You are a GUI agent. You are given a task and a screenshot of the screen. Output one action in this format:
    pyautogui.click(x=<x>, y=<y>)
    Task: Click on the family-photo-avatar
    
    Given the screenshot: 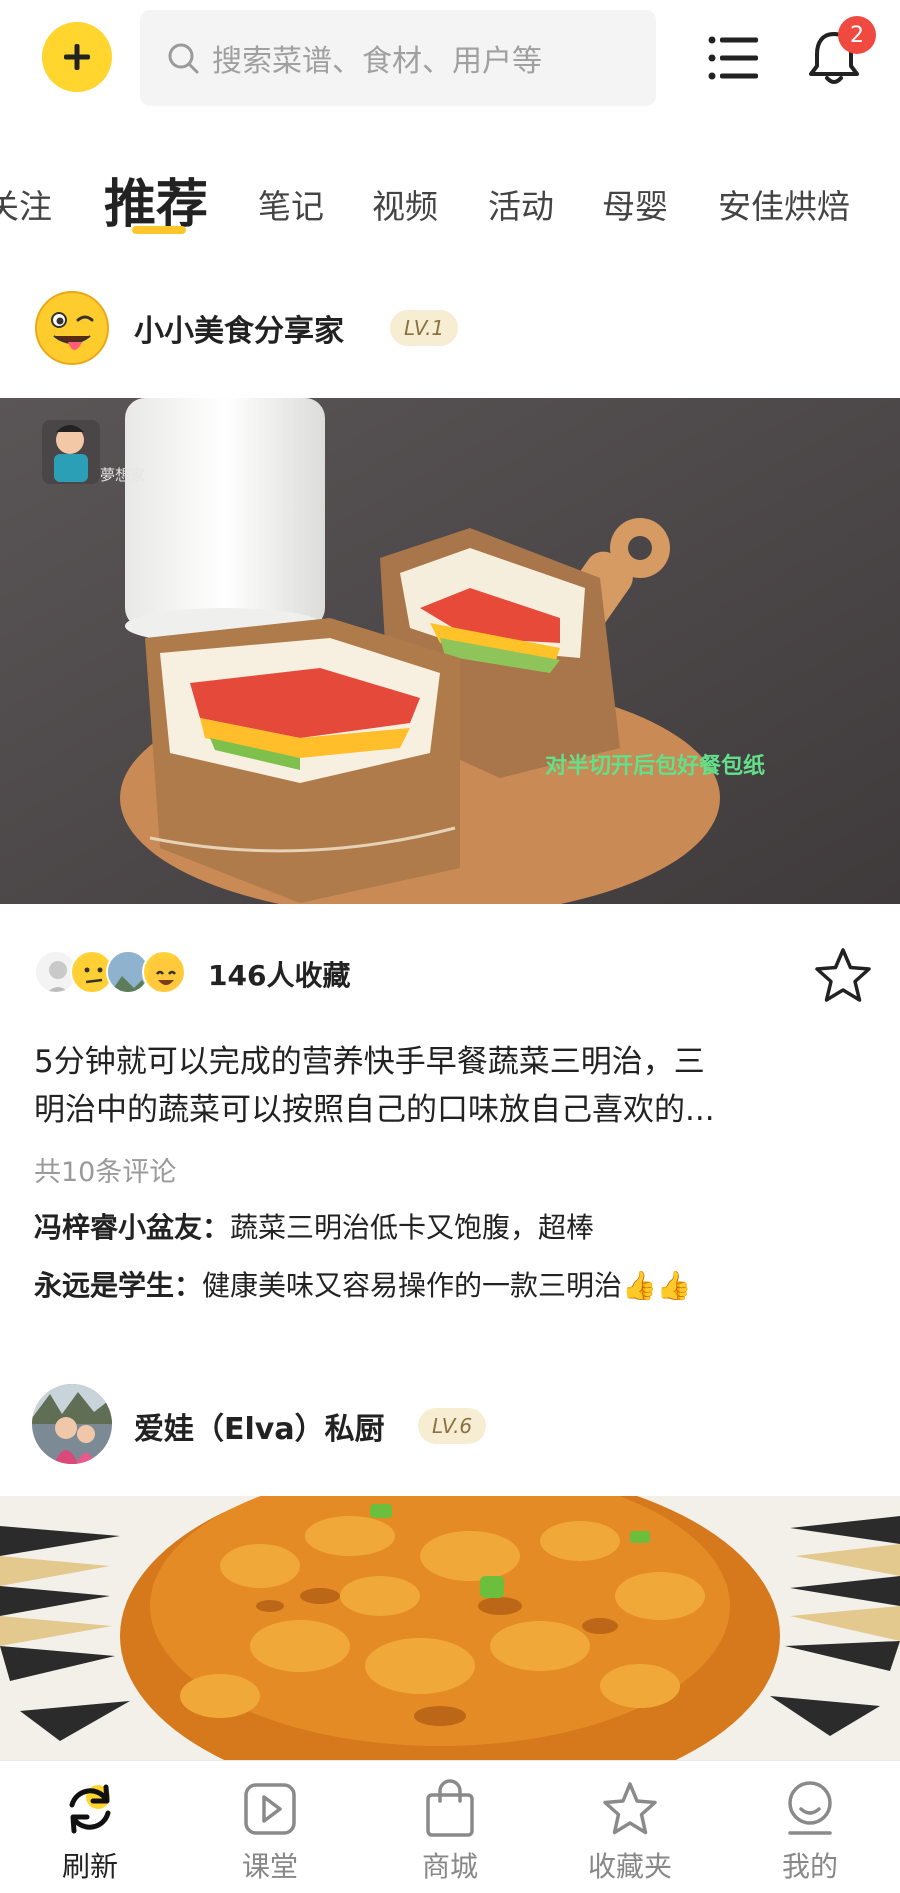 What is the action you would take?
    pyautogui.click(x=72, y=1424)
    